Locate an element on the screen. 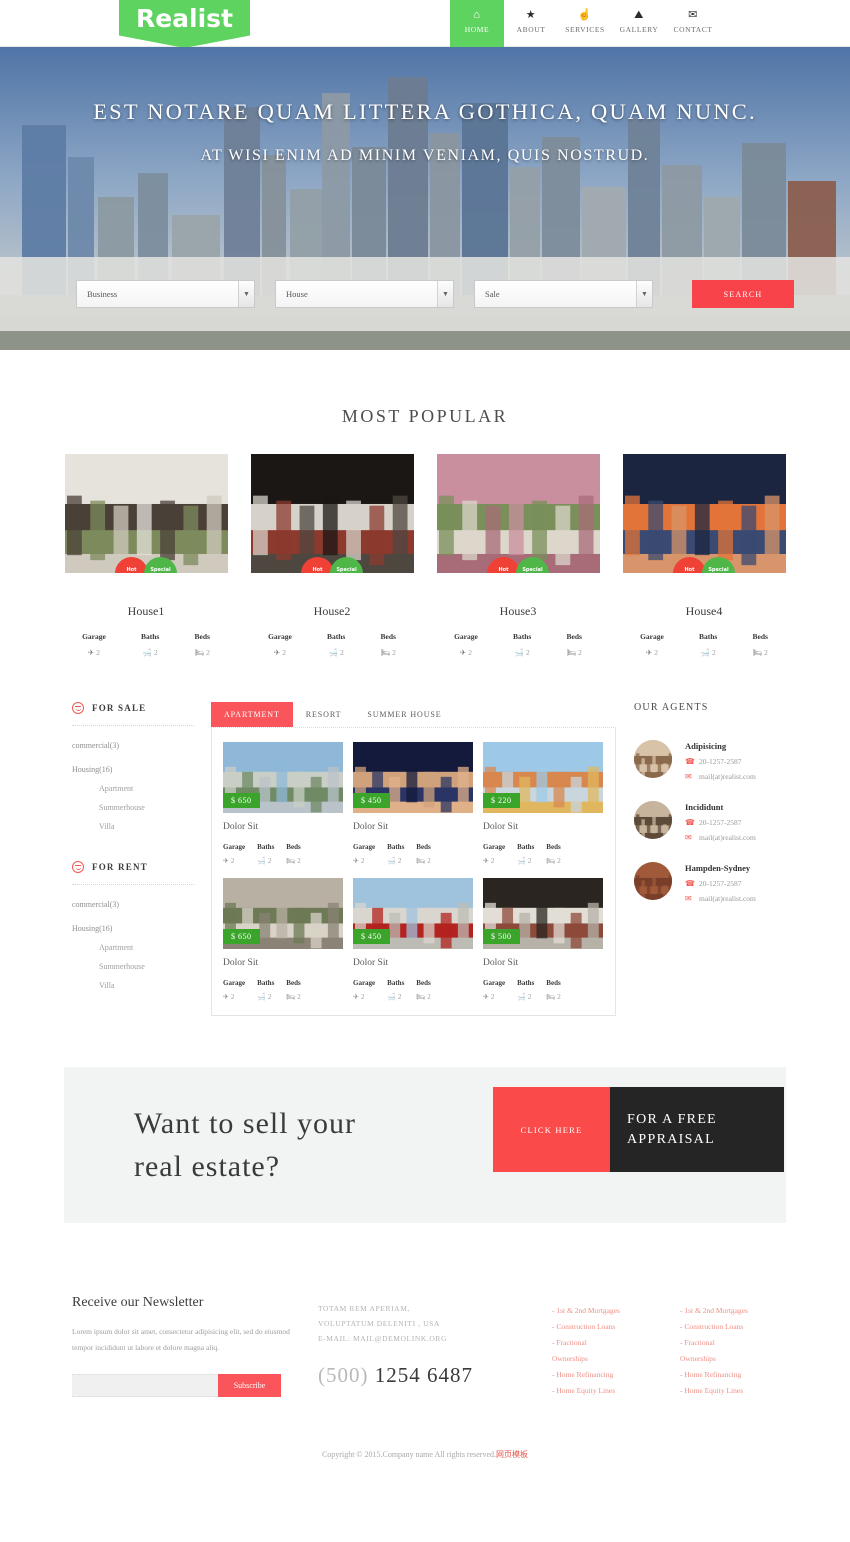 This screenshot has width=850, height=1542. nav-item-gallery: ⛰ GALLERY is located at coordinates (639, 23).